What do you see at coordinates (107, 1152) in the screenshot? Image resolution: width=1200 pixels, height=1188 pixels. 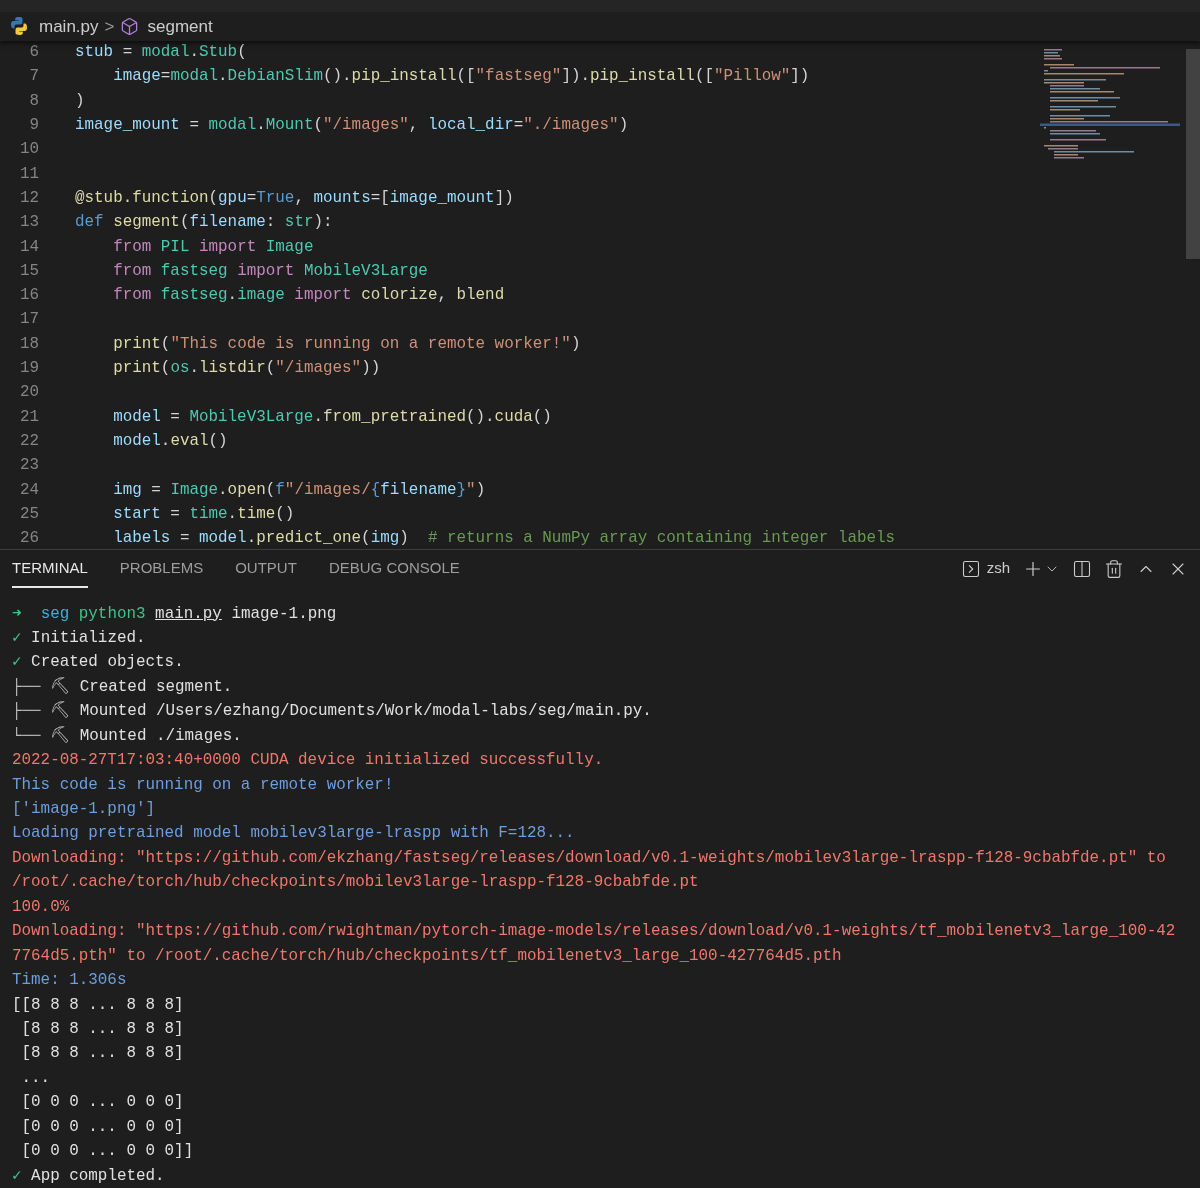 I see `terminal-line: [0 0 0 ... 0 0 0]]` at bounding box center [107, 1152].